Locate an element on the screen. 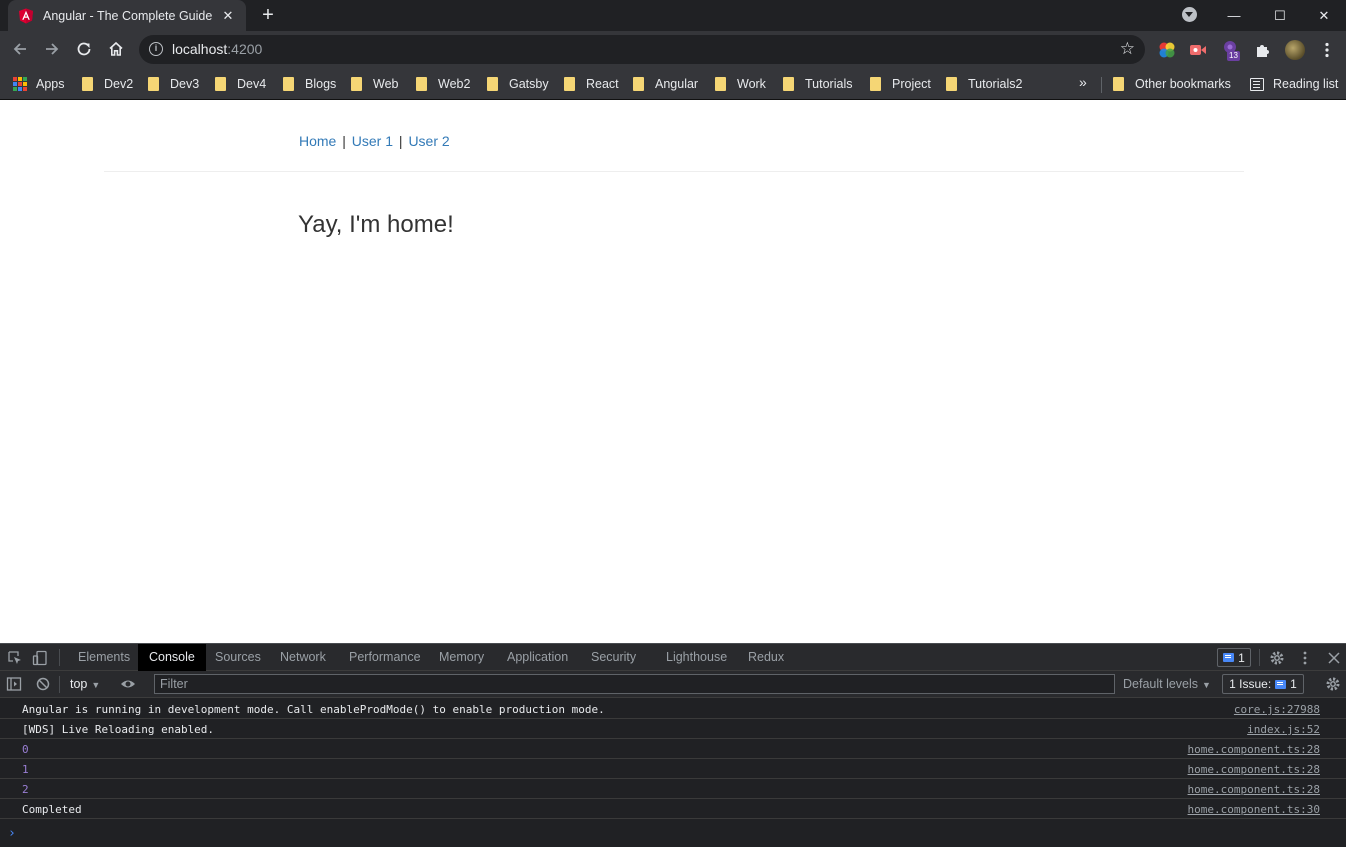 The height and width of the screenshot is (847, 1346). bookmark-label: Apps is located at coordinates (50, 84).